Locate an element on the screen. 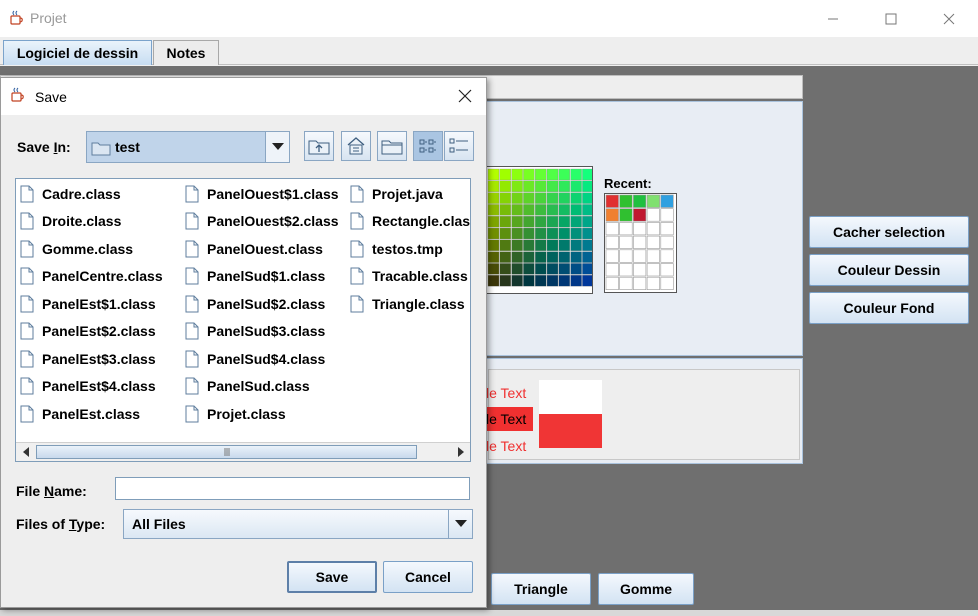 Image resolution: width=978 pixels, height=616 pixels. file-item: PanelEst$3.class is located at coordinates (88, 358).